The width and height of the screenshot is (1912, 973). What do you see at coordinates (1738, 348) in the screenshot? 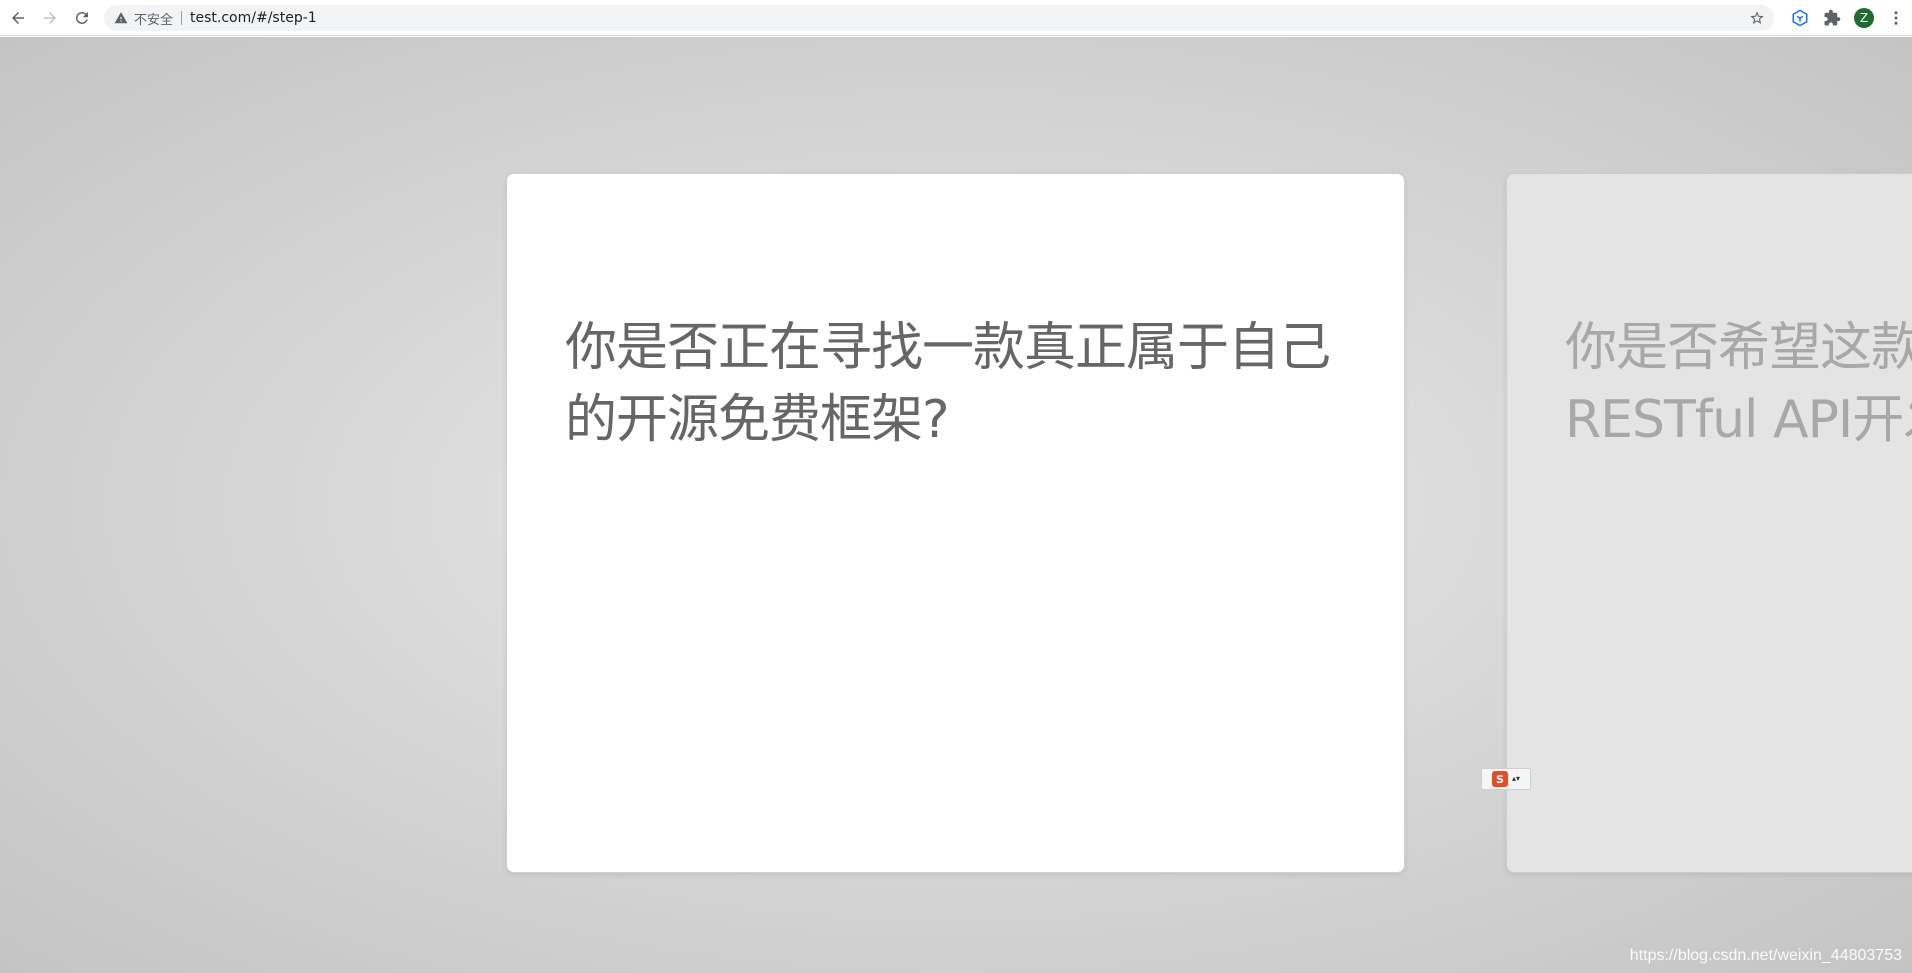
I see `next-slide-heading-line1: 你是否希望这款` at bounding box center [1738, 348].